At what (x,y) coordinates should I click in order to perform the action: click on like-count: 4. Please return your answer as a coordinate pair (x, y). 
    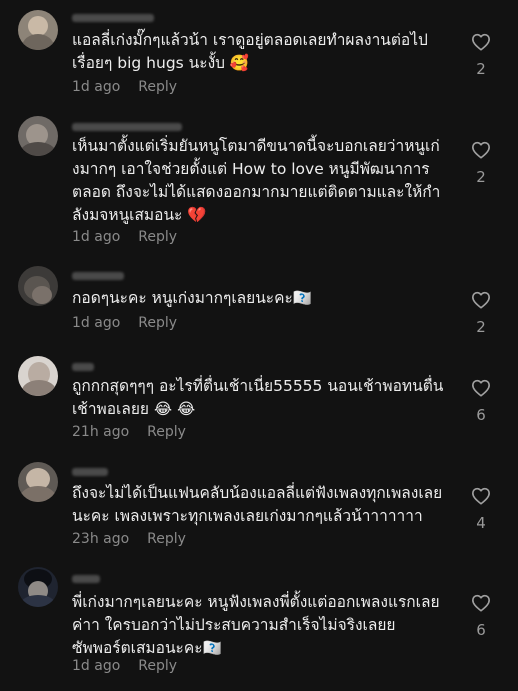
    Looking at the image, I should click on (481, 523).